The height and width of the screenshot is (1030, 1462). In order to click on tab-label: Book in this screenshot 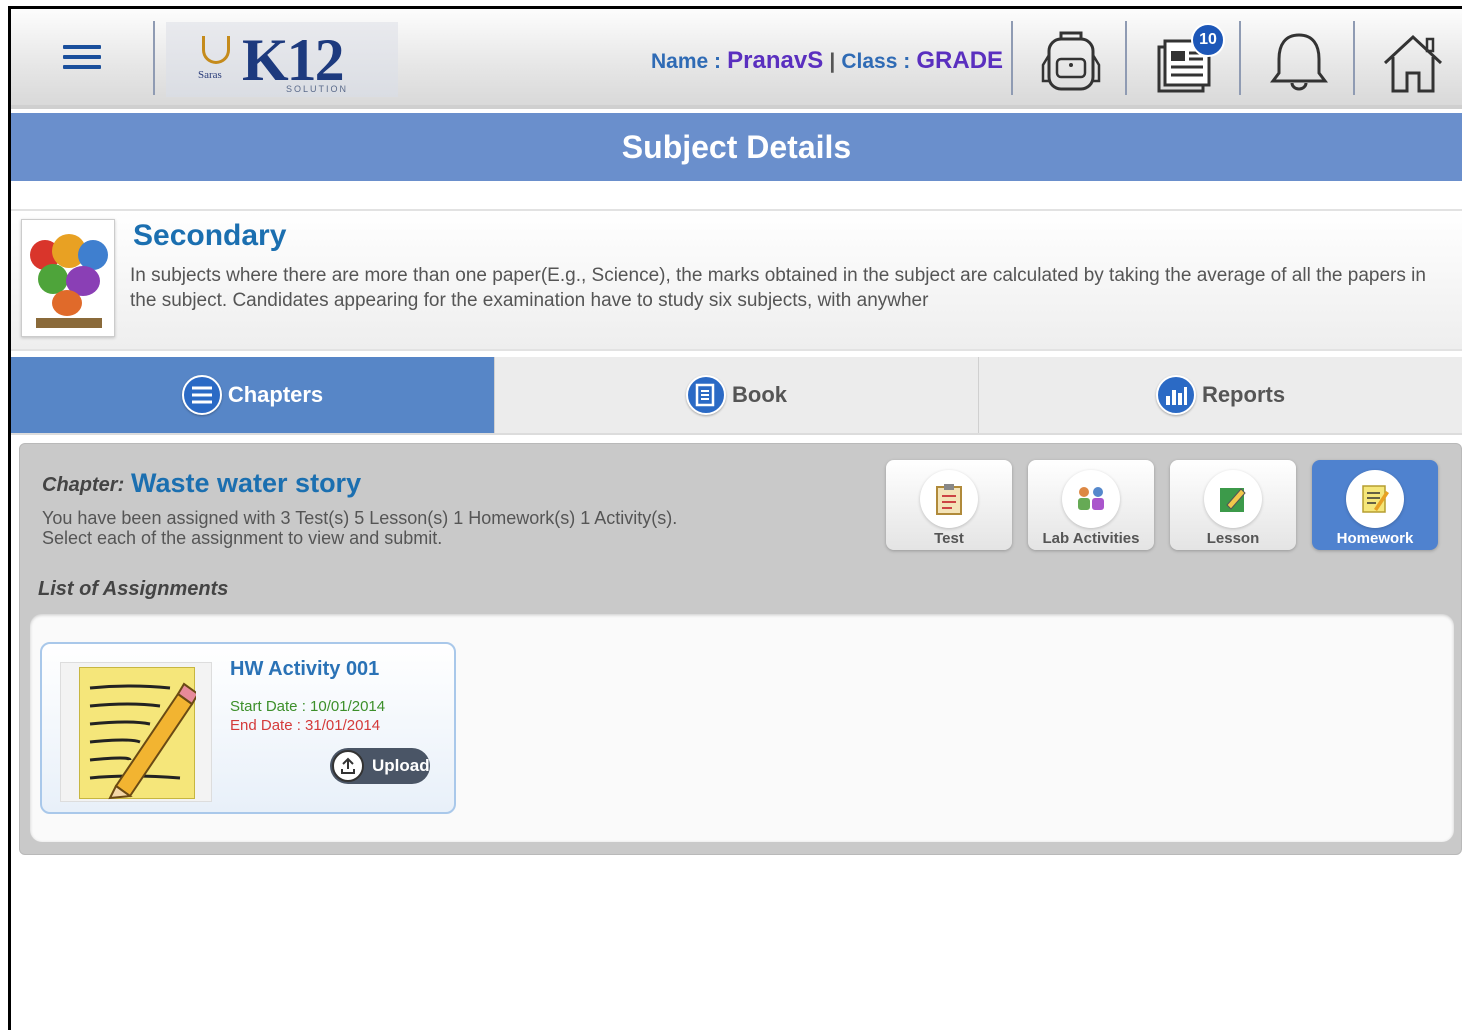, I will do `click(759, 394)`.